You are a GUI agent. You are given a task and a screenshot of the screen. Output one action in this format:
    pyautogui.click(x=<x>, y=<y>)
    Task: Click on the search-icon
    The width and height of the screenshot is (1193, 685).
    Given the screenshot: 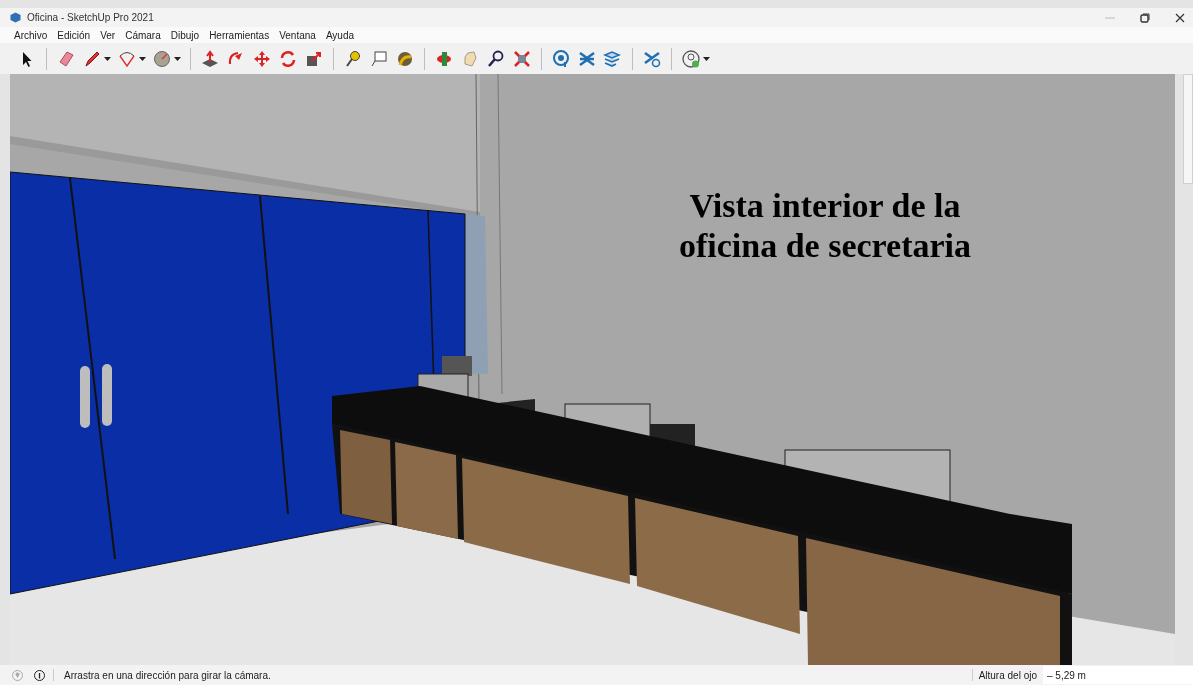 What is the action you would take?
    pyautogui.click(x=496, y=58)
    